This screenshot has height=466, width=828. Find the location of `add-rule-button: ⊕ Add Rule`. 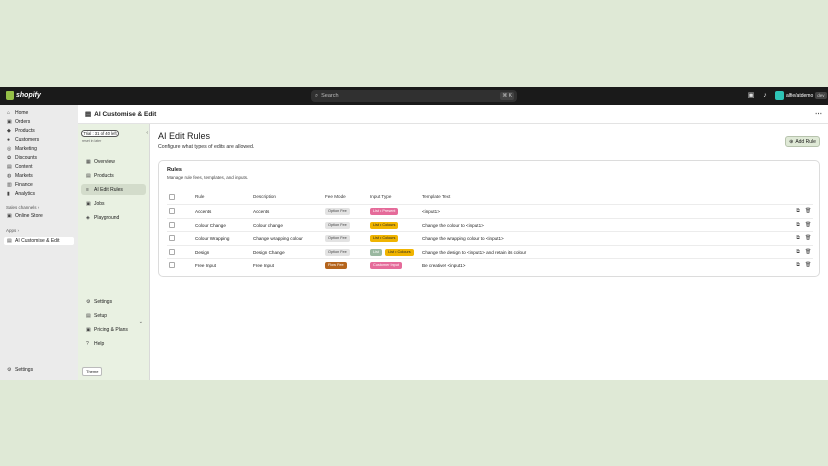

add-rule-button: ⊕ Add Rule is located at coordinates (802, 141).